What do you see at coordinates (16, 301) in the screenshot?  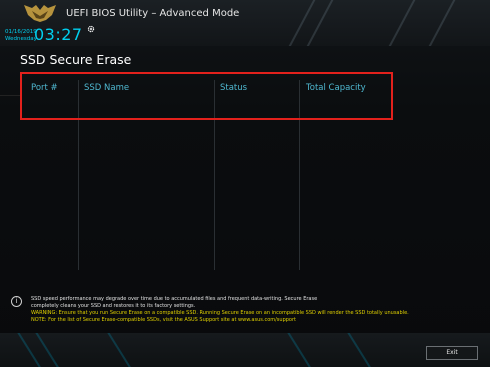 I see `info-icon: i` at bounding box center [16, 301].